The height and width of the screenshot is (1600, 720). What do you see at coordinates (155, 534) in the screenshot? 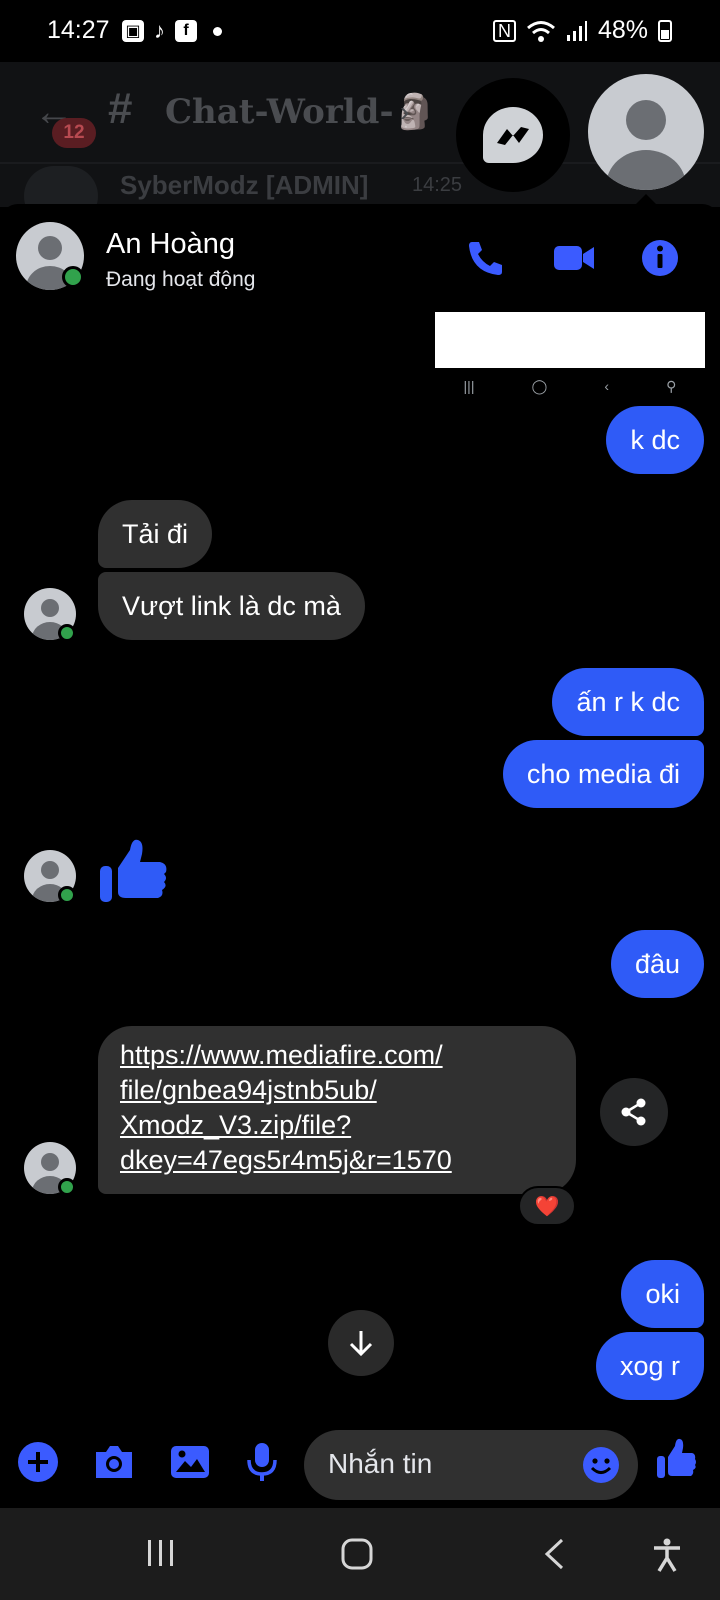
I see `message-incoming: Tải đi` at bounding box center [155, 534].